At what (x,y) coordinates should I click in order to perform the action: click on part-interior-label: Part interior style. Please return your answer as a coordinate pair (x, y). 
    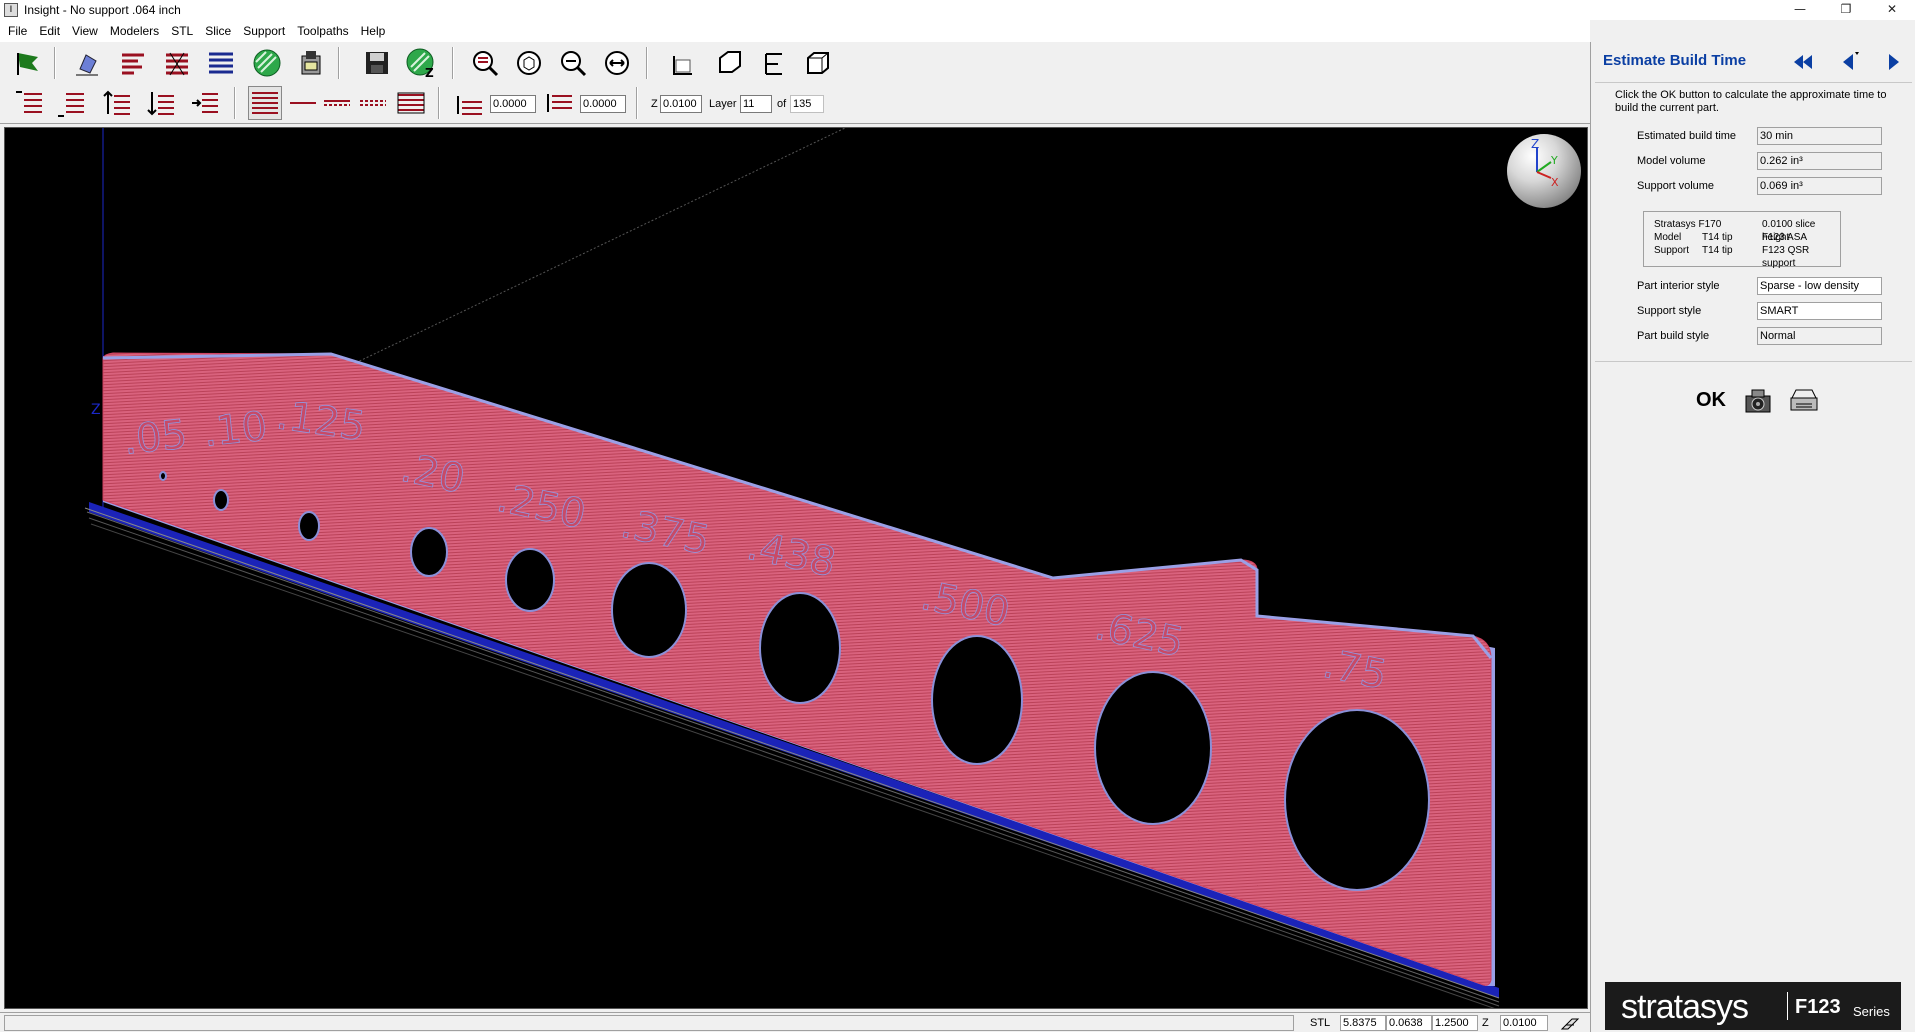
    Looking at the image, I should click on (1678, 286).